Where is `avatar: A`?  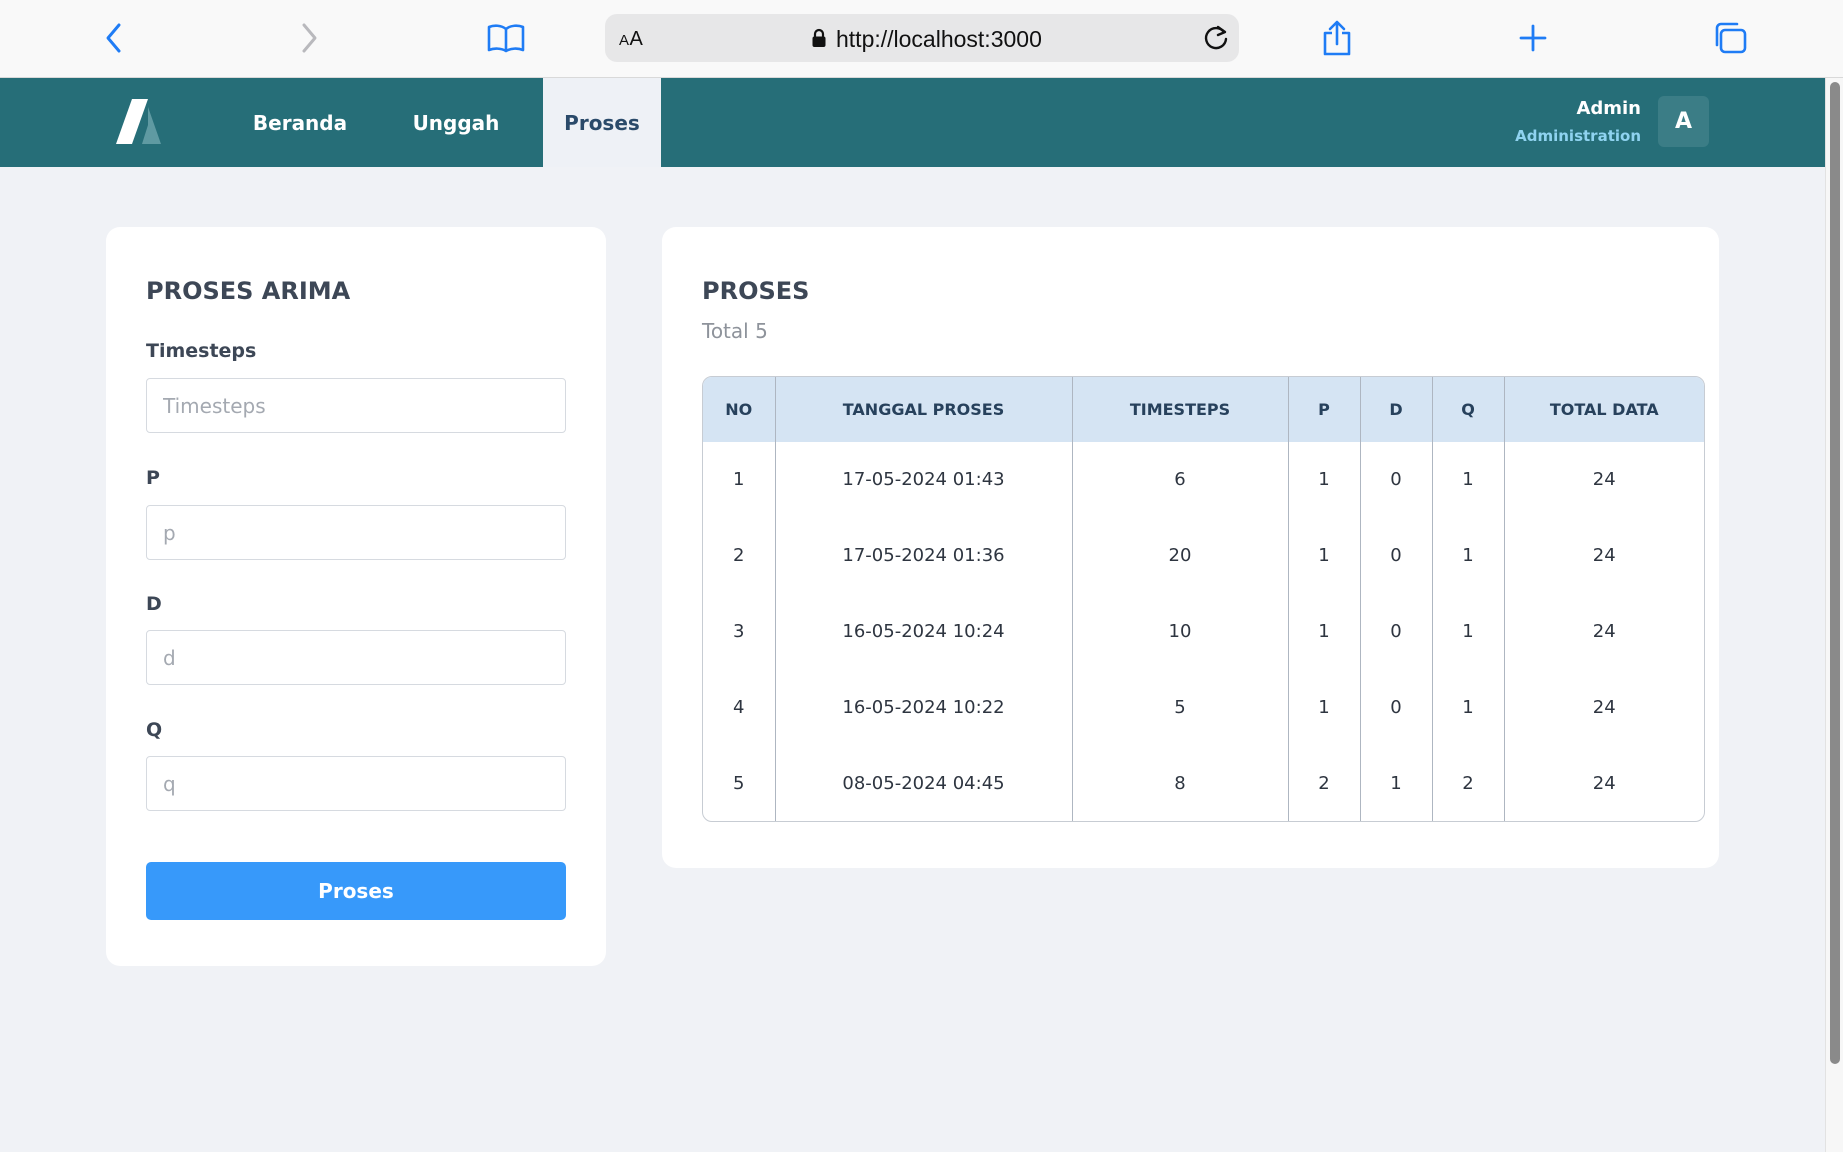
avatar: A is located at coordinates (1683, 121).